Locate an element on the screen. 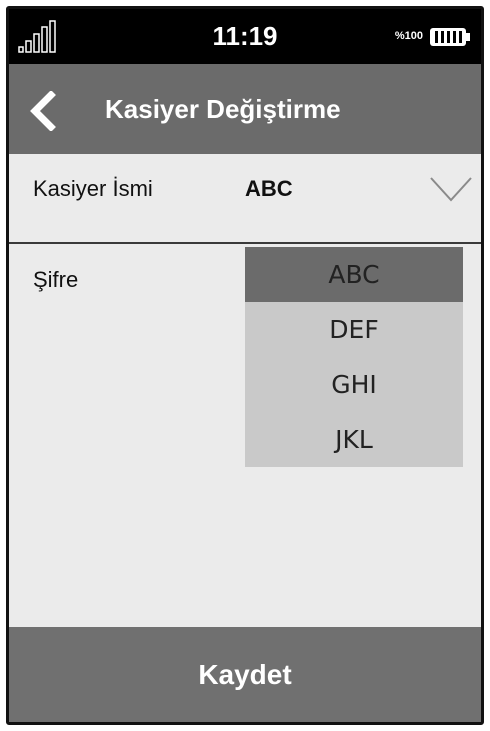 This screenshot has width=490, height=731. dropdown-option-ghi: GHI is located at coordinates (354, 384).